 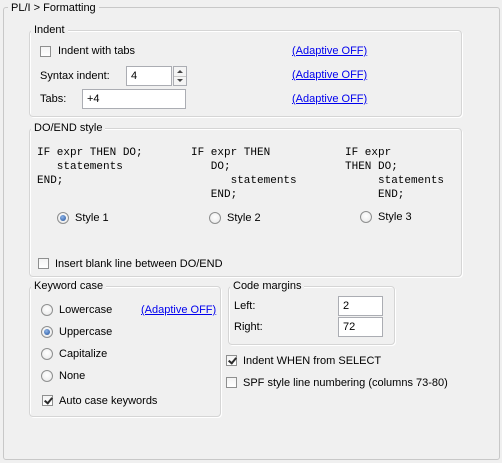 I want to click on style1-code-sample: IF expr THEN DO; statements END;, so click(x=90, y=167).